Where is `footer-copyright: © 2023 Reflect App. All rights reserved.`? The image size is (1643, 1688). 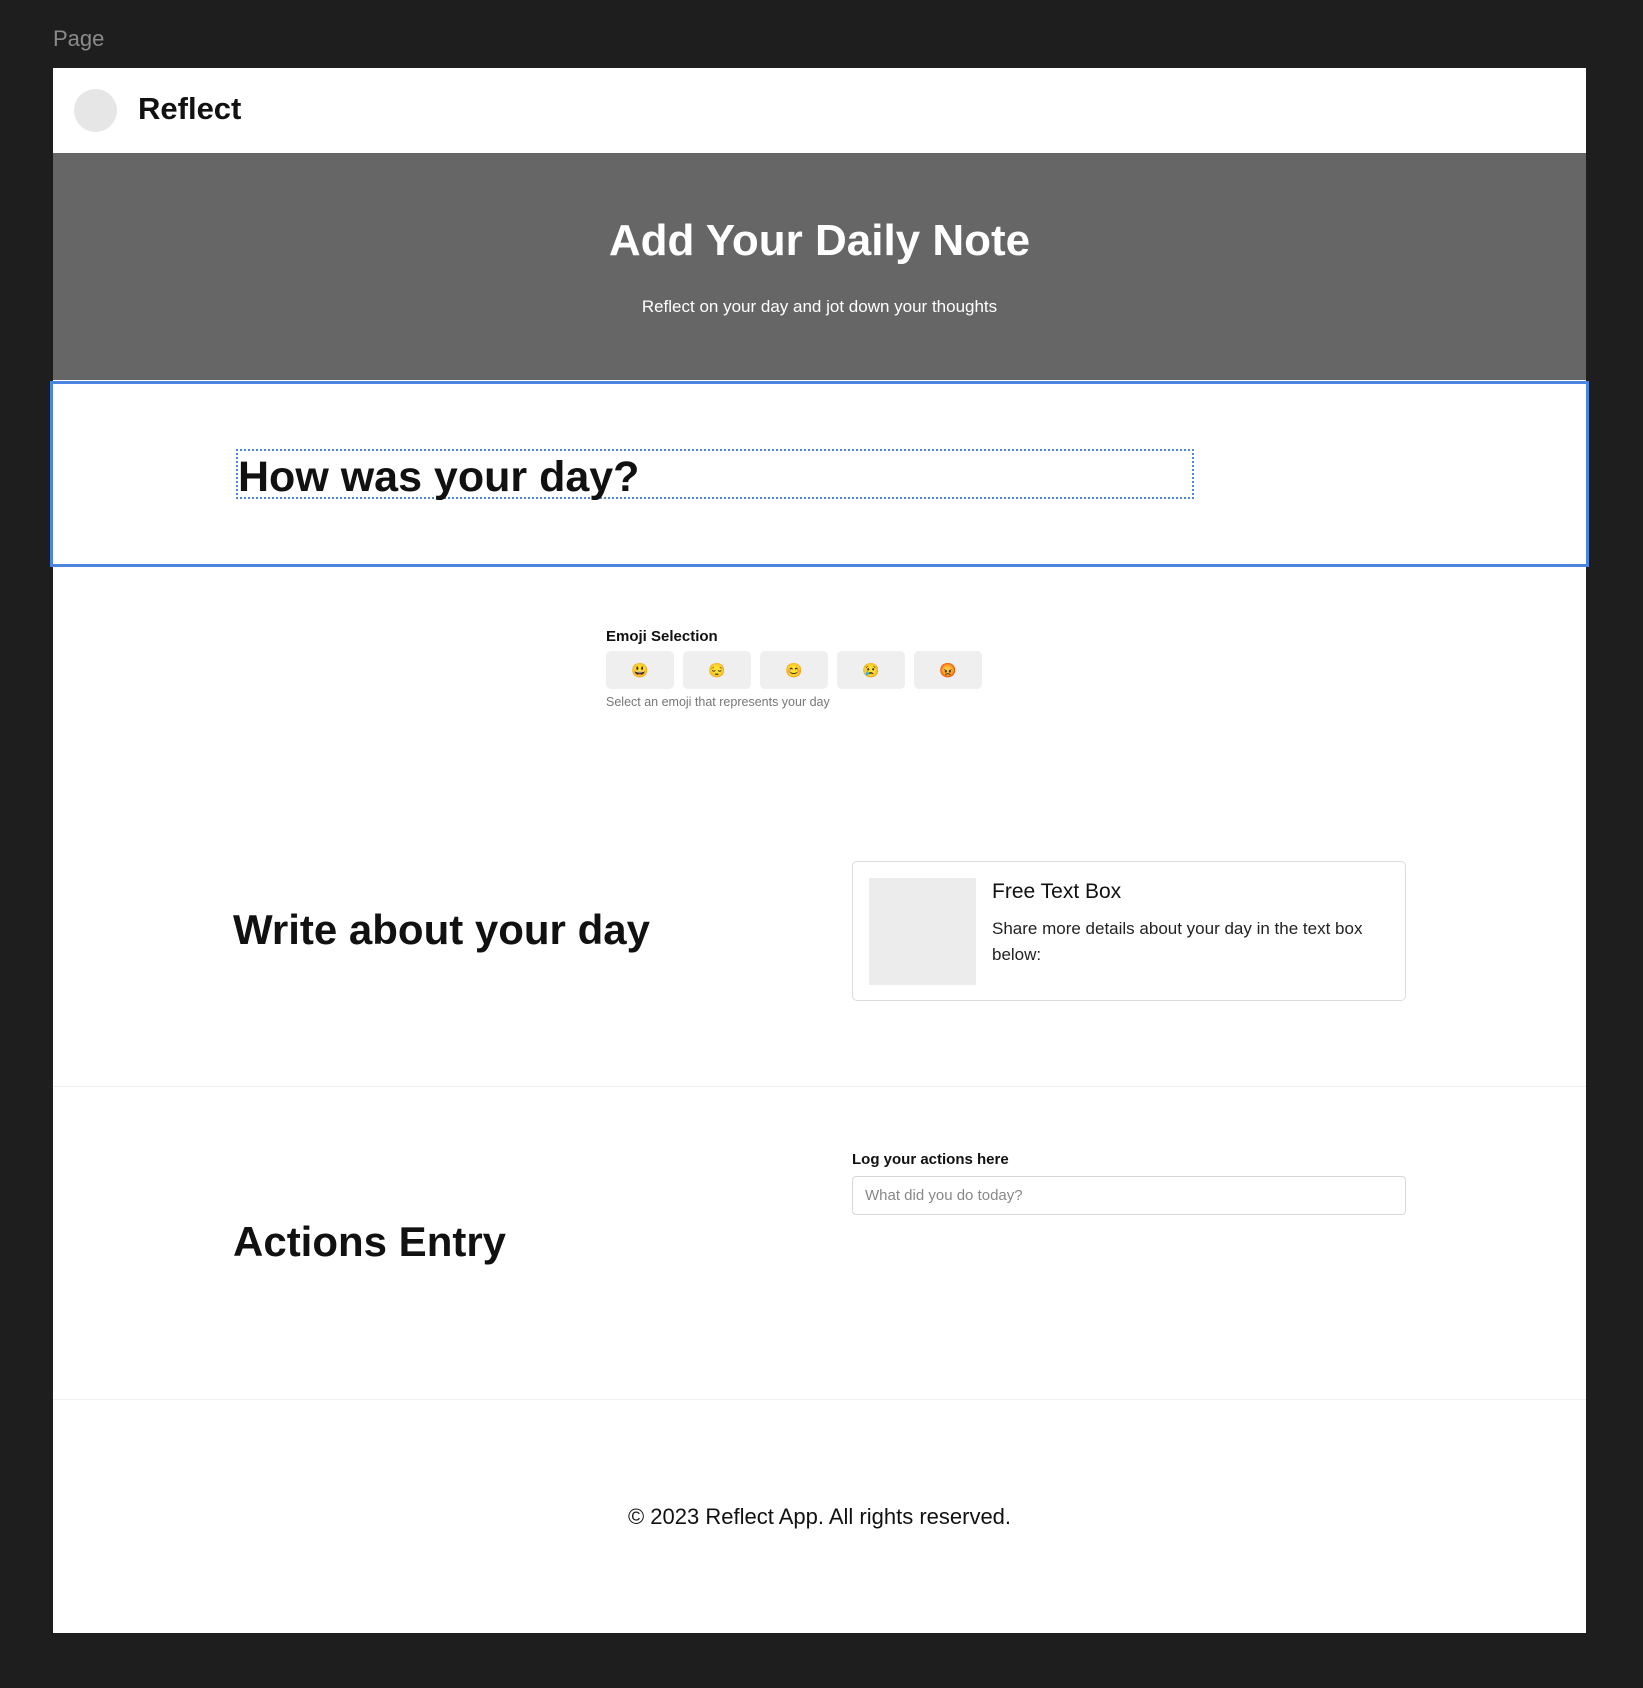
footer-copyright: © 2023 Reflect App. All rights reserved. is located at coordinates (819, 1516).